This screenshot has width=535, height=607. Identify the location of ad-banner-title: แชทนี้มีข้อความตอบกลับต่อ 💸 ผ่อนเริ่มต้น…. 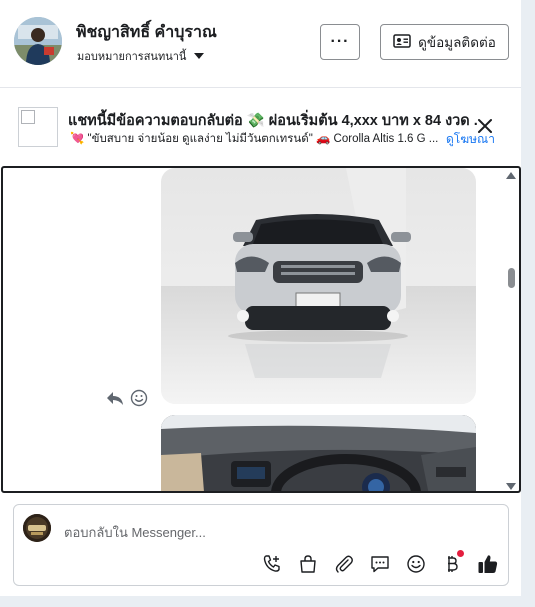
(273, 121).